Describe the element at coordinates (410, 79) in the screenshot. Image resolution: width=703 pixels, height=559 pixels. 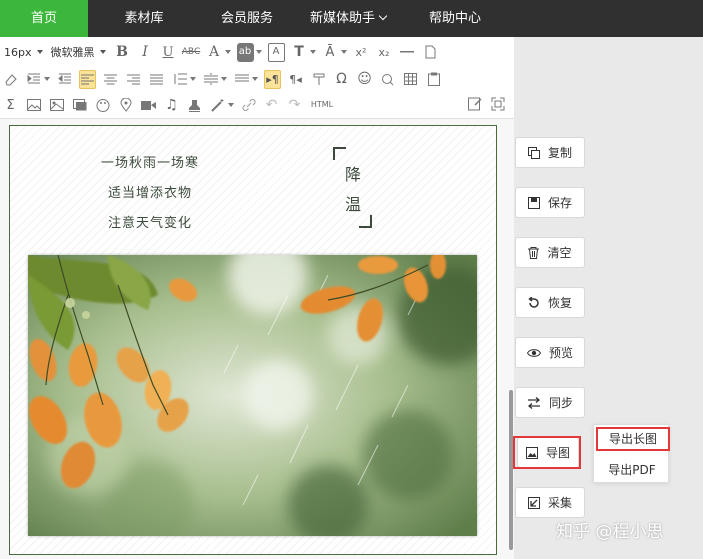
I see `table-icon` at that location.